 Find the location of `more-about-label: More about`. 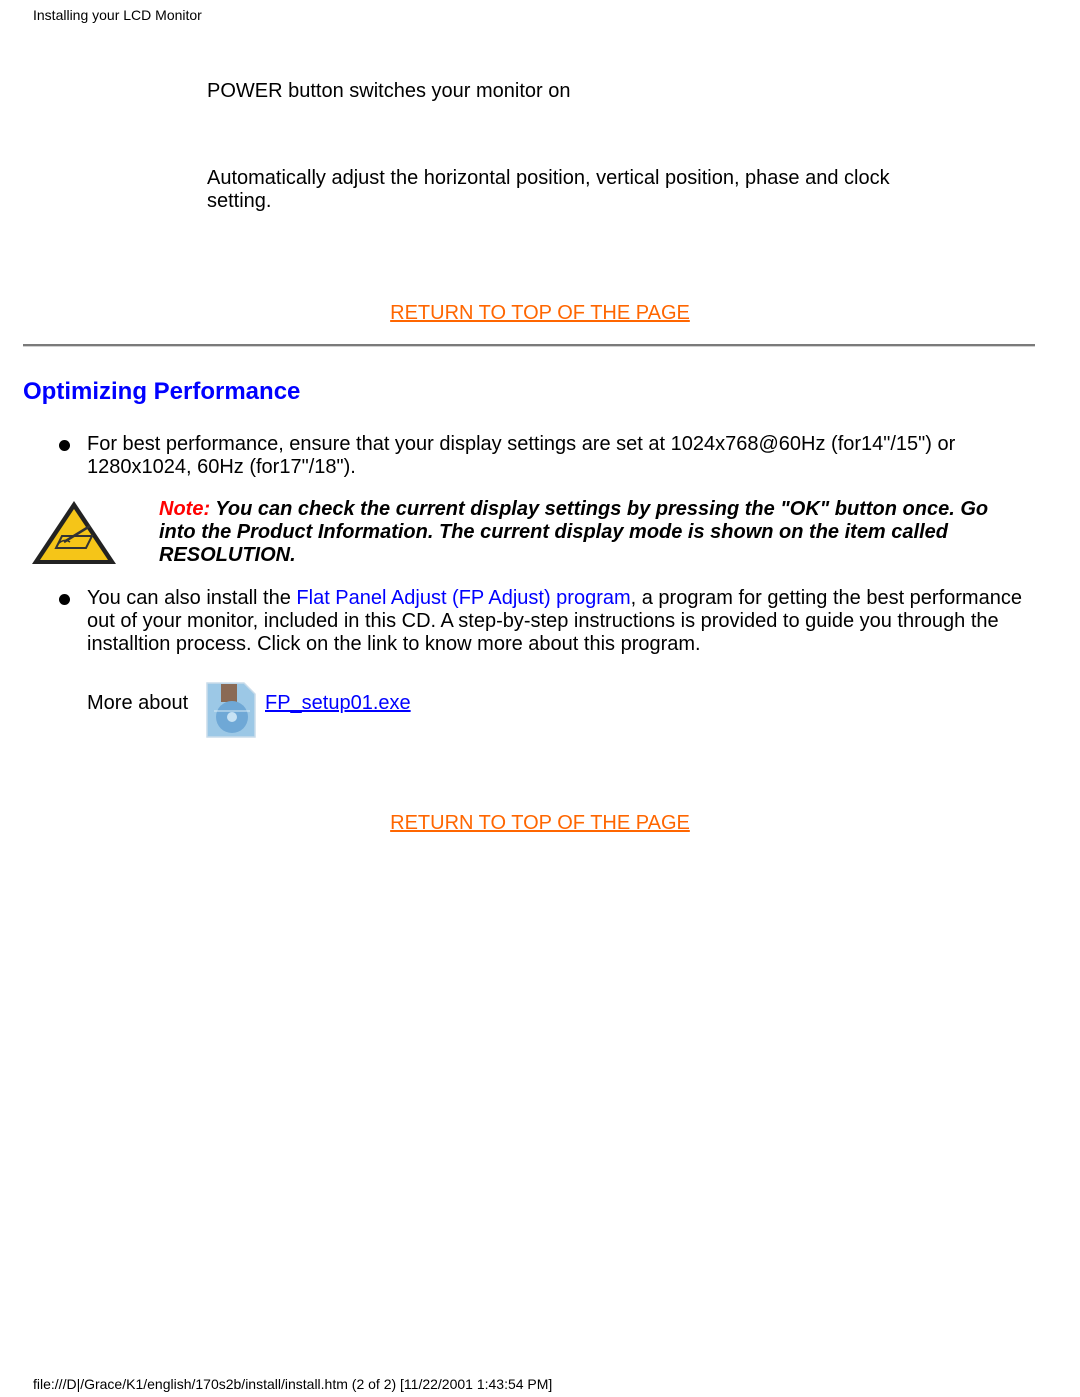

more-about-label: More about is located at coordinates (138, 703).